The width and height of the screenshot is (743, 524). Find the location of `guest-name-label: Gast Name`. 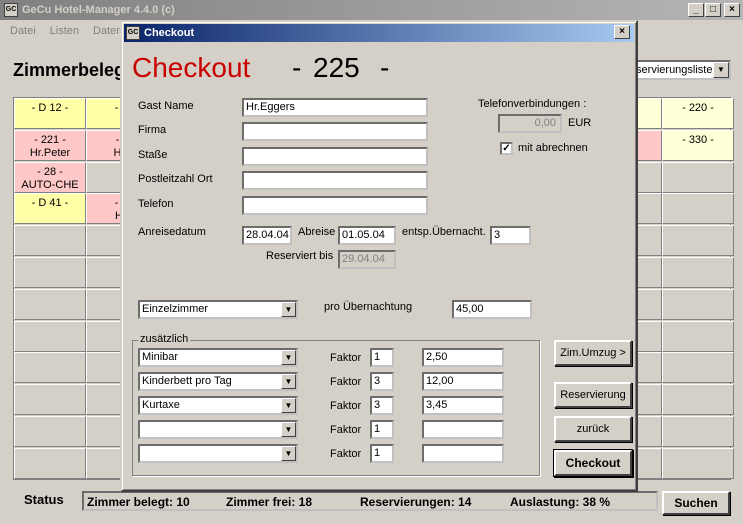

guest-name-label: Gast Name is located at coordinates (166, 106).